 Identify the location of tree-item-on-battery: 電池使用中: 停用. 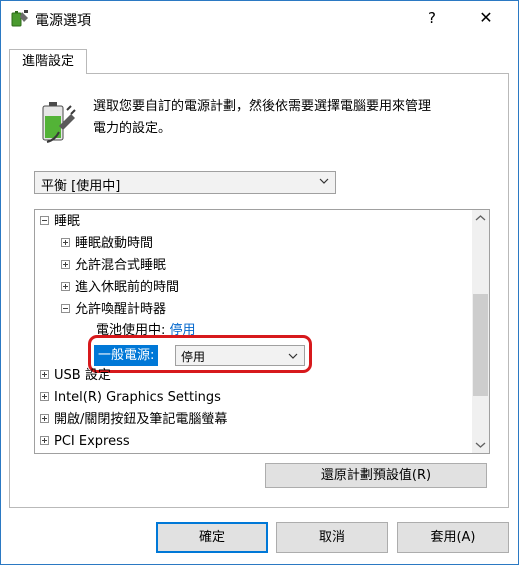
(146, 331).